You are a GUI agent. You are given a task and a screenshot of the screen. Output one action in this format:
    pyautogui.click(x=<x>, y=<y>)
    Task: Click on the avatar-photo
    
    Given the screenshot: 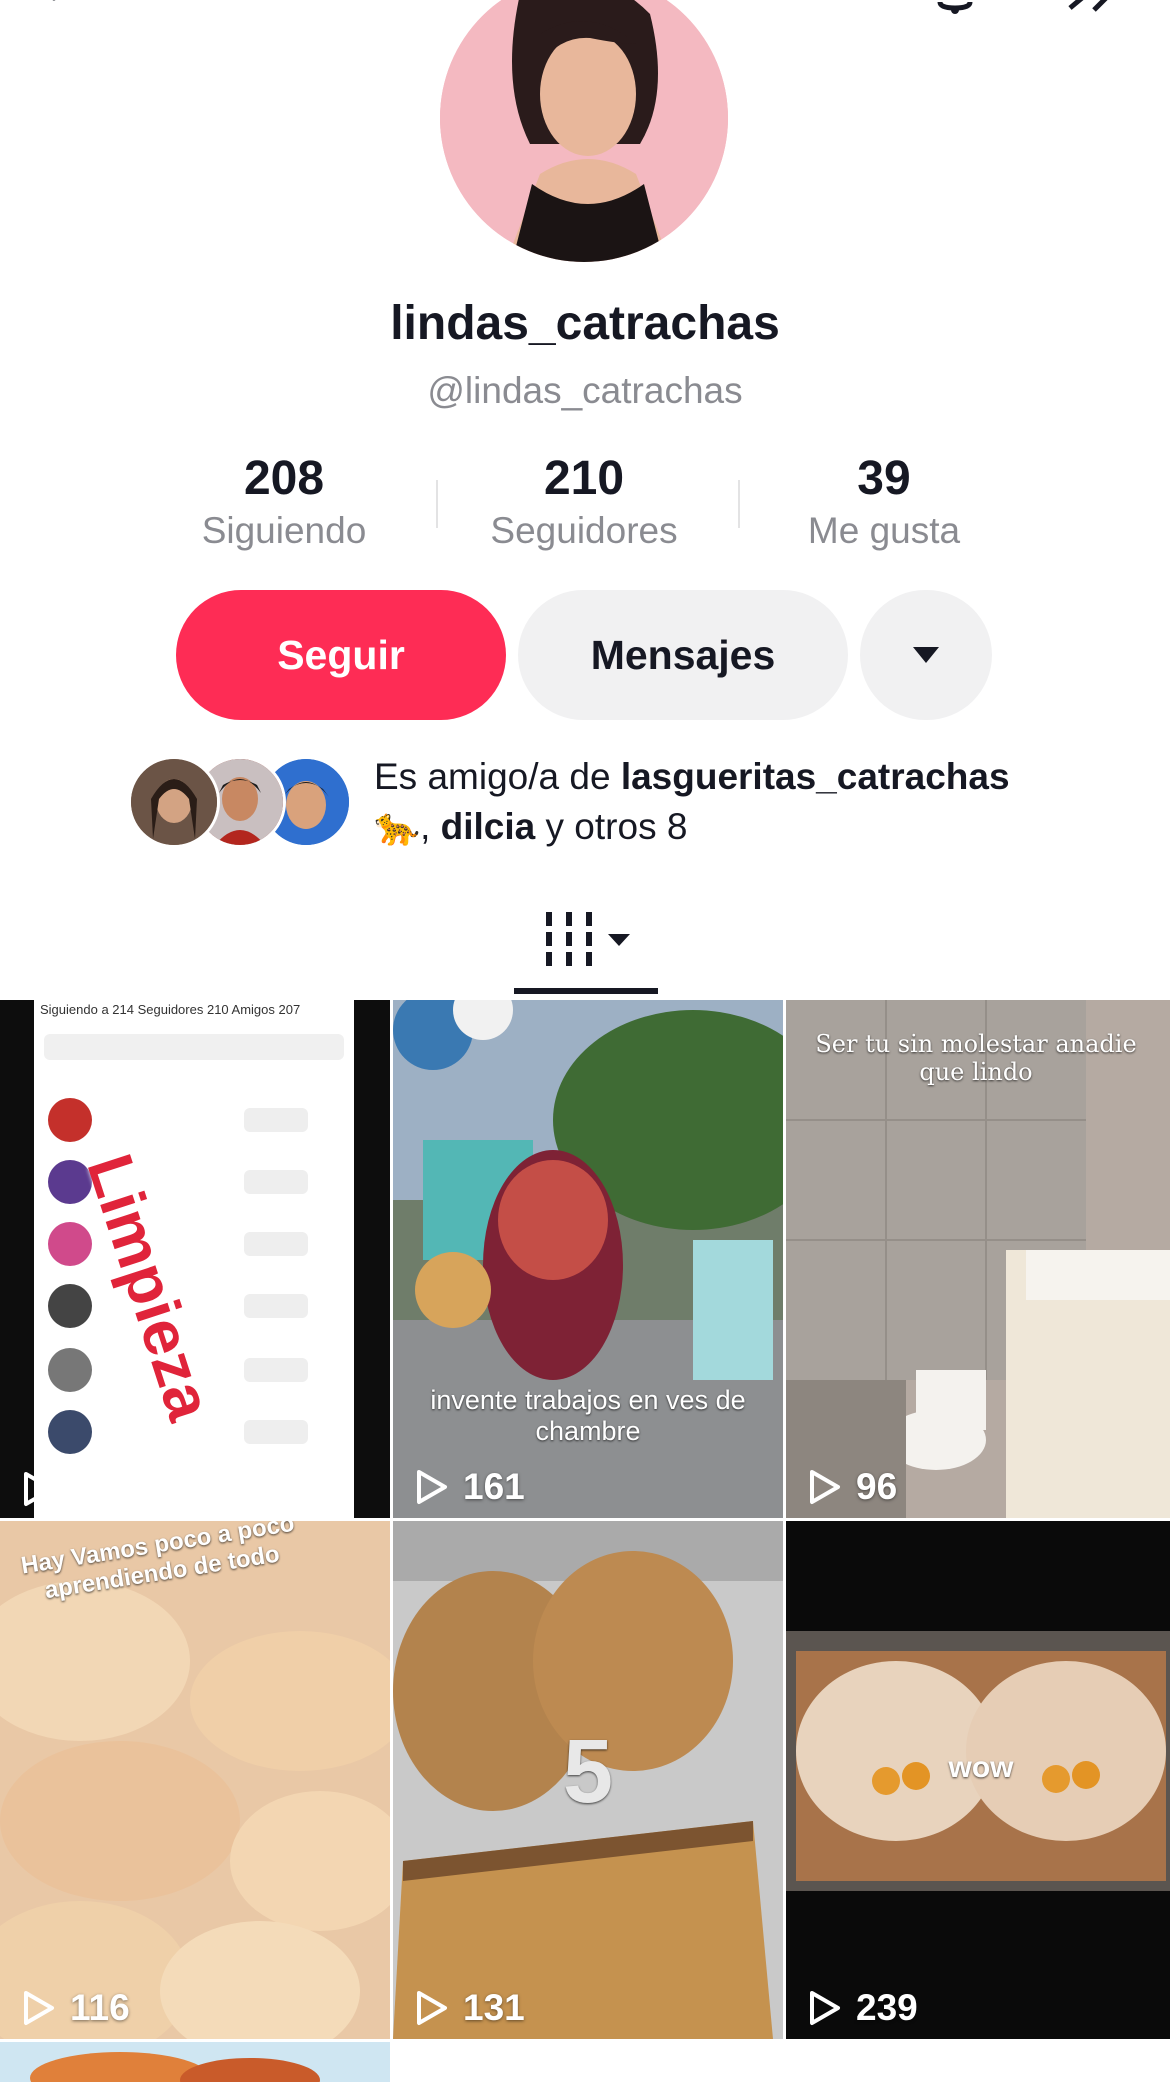 What is the action you would take?
    pyautogui.click(x=584, y=131)
    